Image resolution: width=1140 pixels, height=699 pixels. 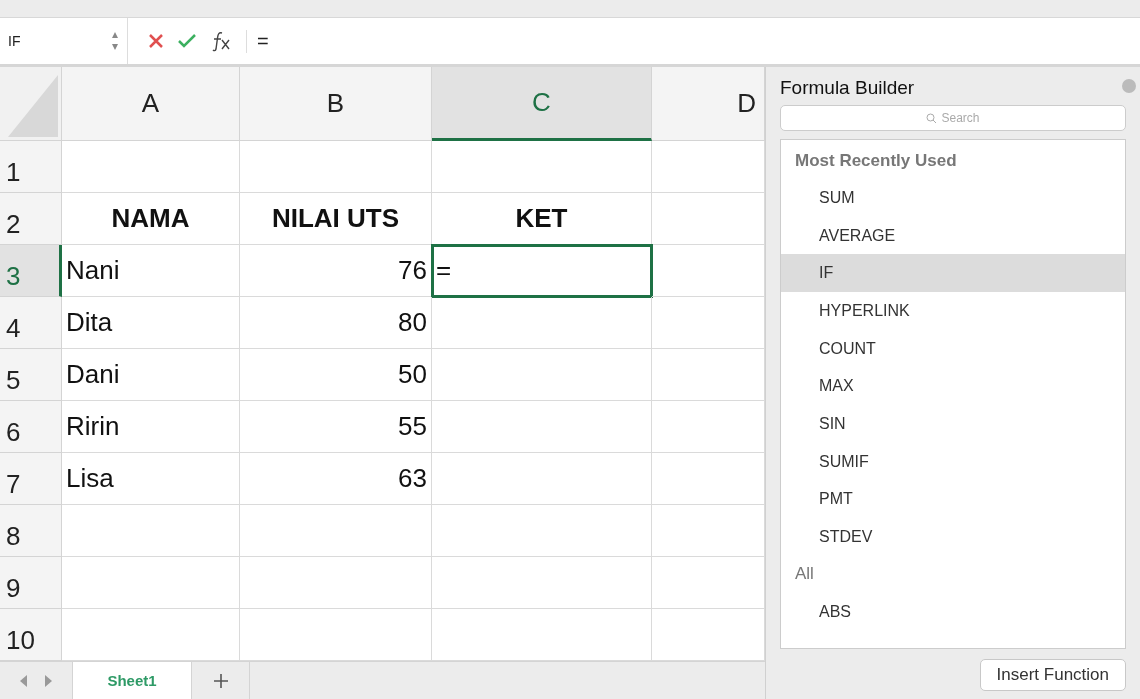 I want to click on search-icon, so click(x=932, y=118).